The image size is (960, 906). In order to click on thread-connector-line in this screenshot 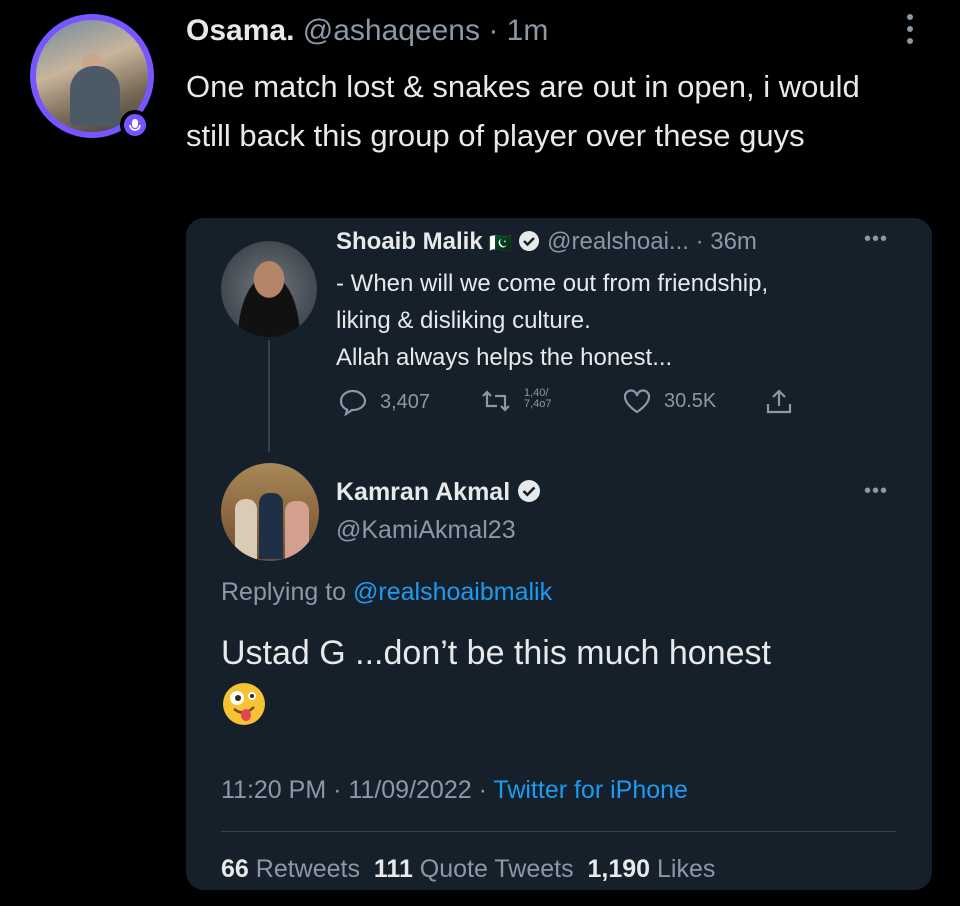, I will do `click(269, 396)`.